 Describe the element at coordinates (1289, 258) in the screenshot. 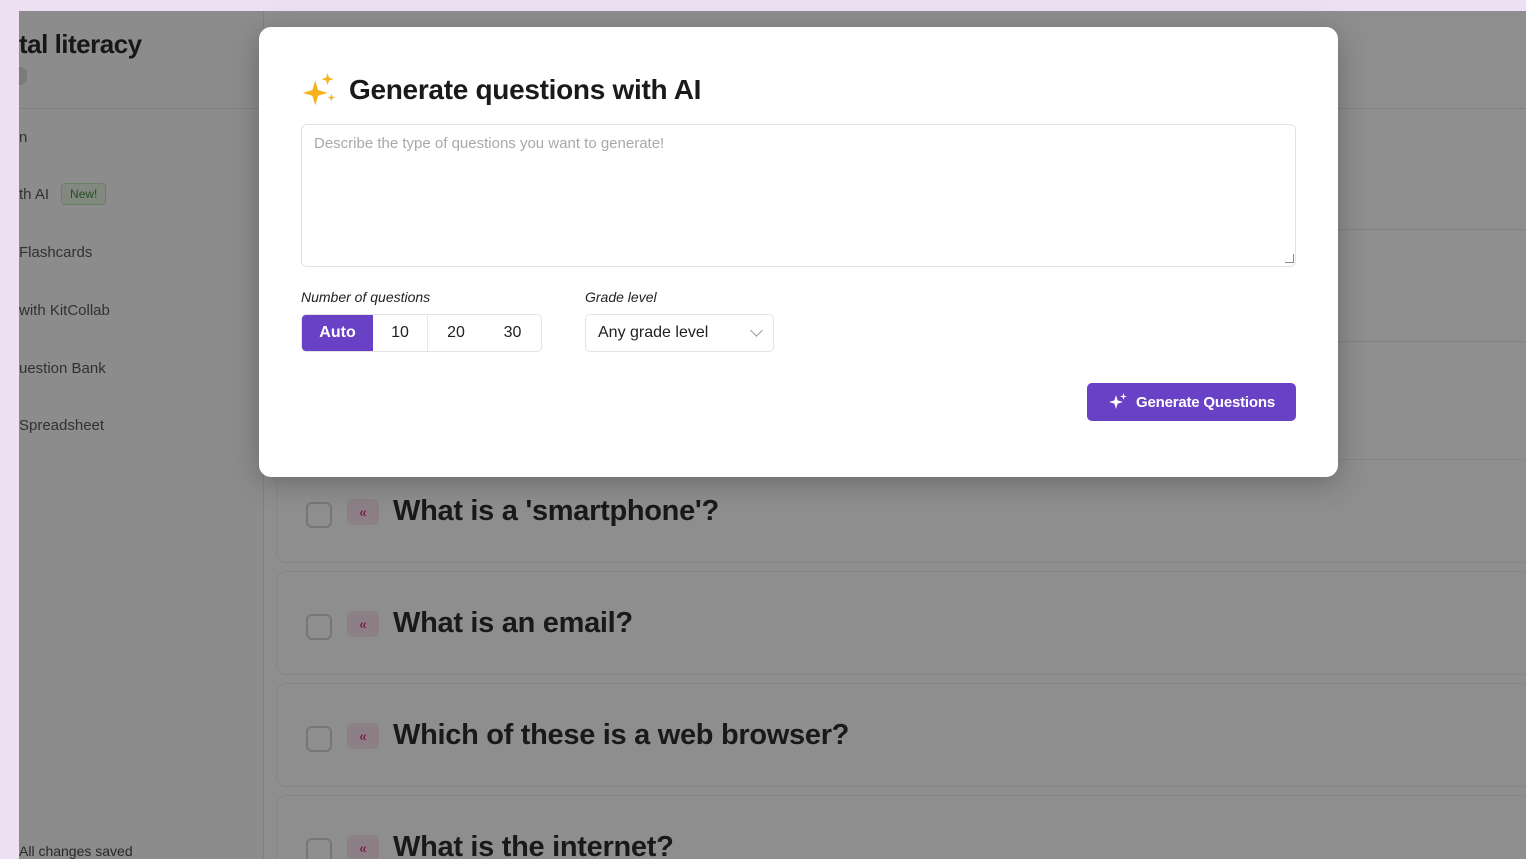

I see `resize-handle` at that location.